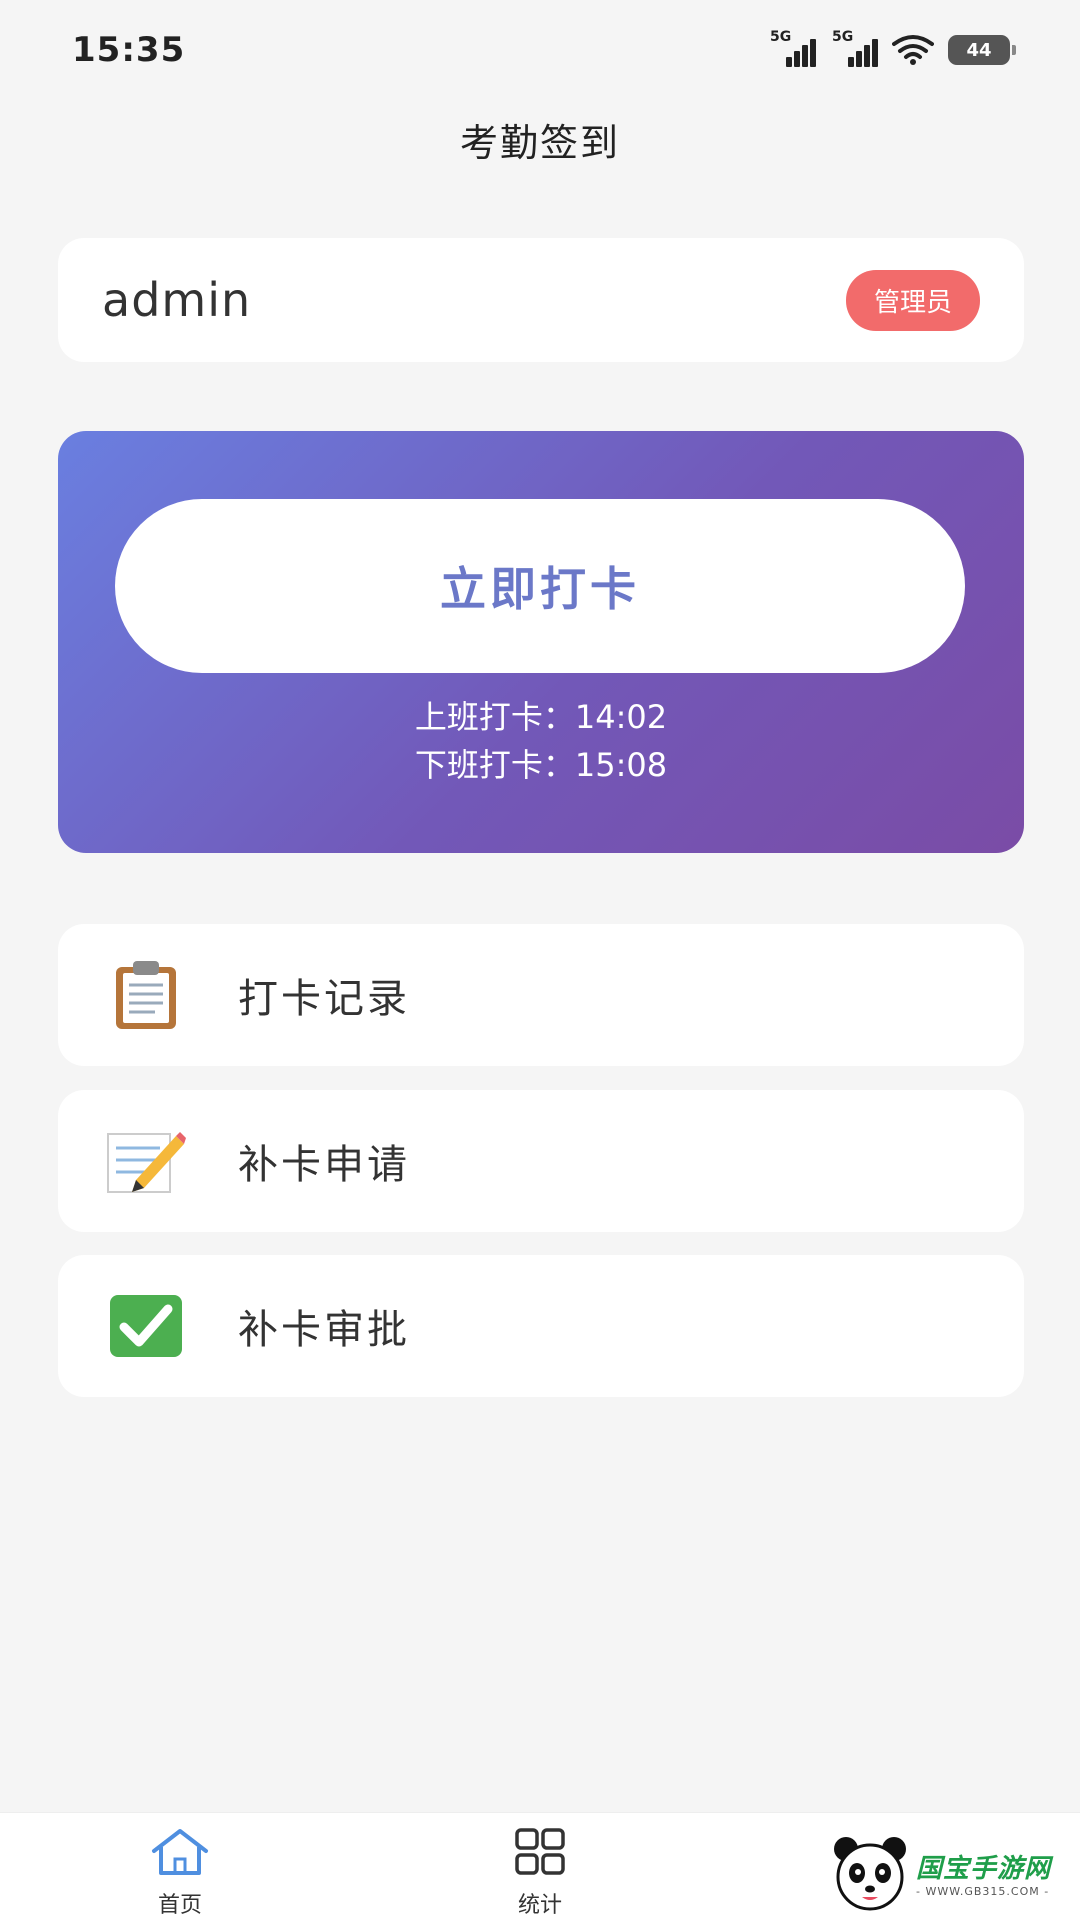  I want to click on battery-icon: 44, so click(982, 50).